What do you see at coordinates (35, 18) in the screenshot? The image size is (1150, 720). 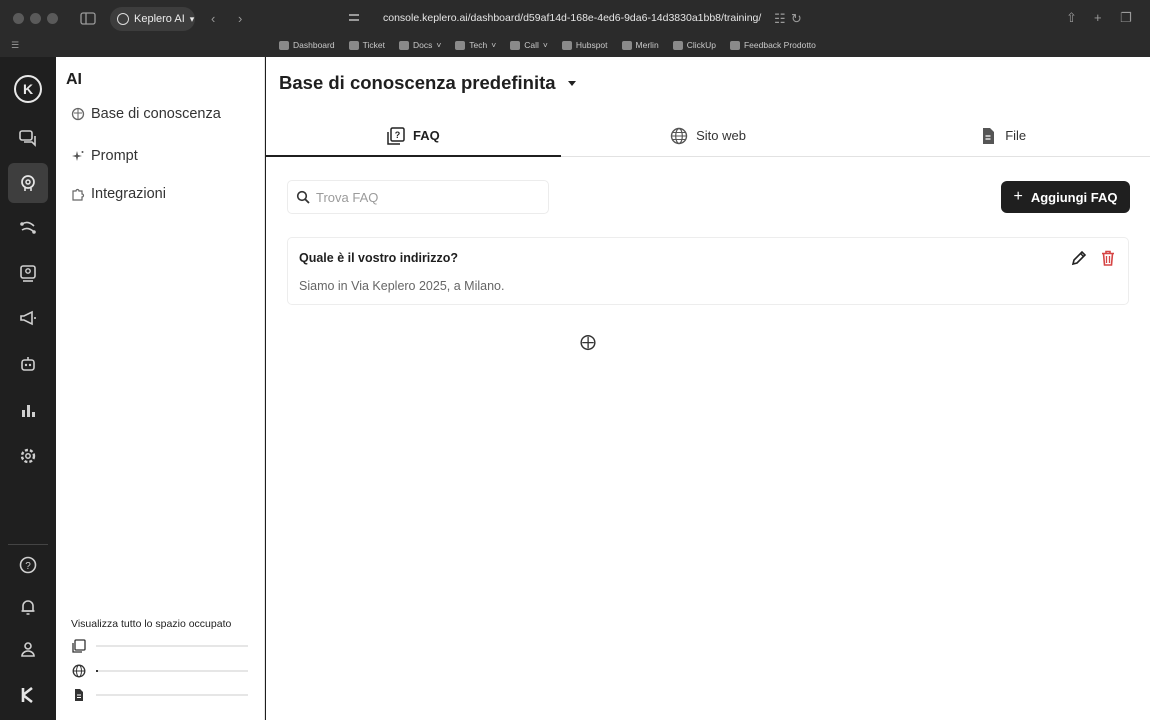 I see `window-controls` at bounding box center [35, 18].